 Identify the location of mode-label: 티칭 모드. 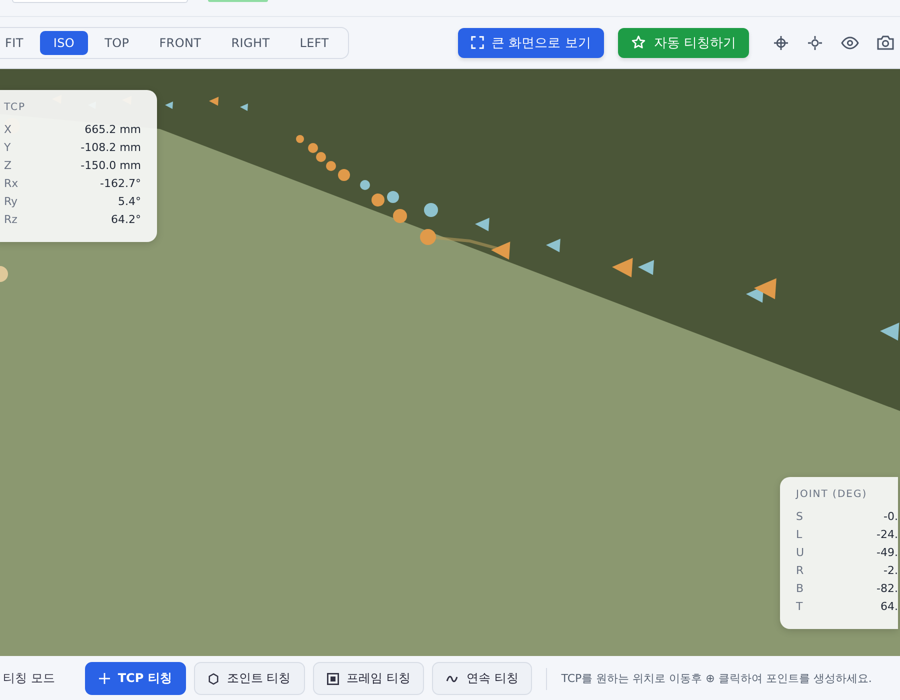
(29, 678).